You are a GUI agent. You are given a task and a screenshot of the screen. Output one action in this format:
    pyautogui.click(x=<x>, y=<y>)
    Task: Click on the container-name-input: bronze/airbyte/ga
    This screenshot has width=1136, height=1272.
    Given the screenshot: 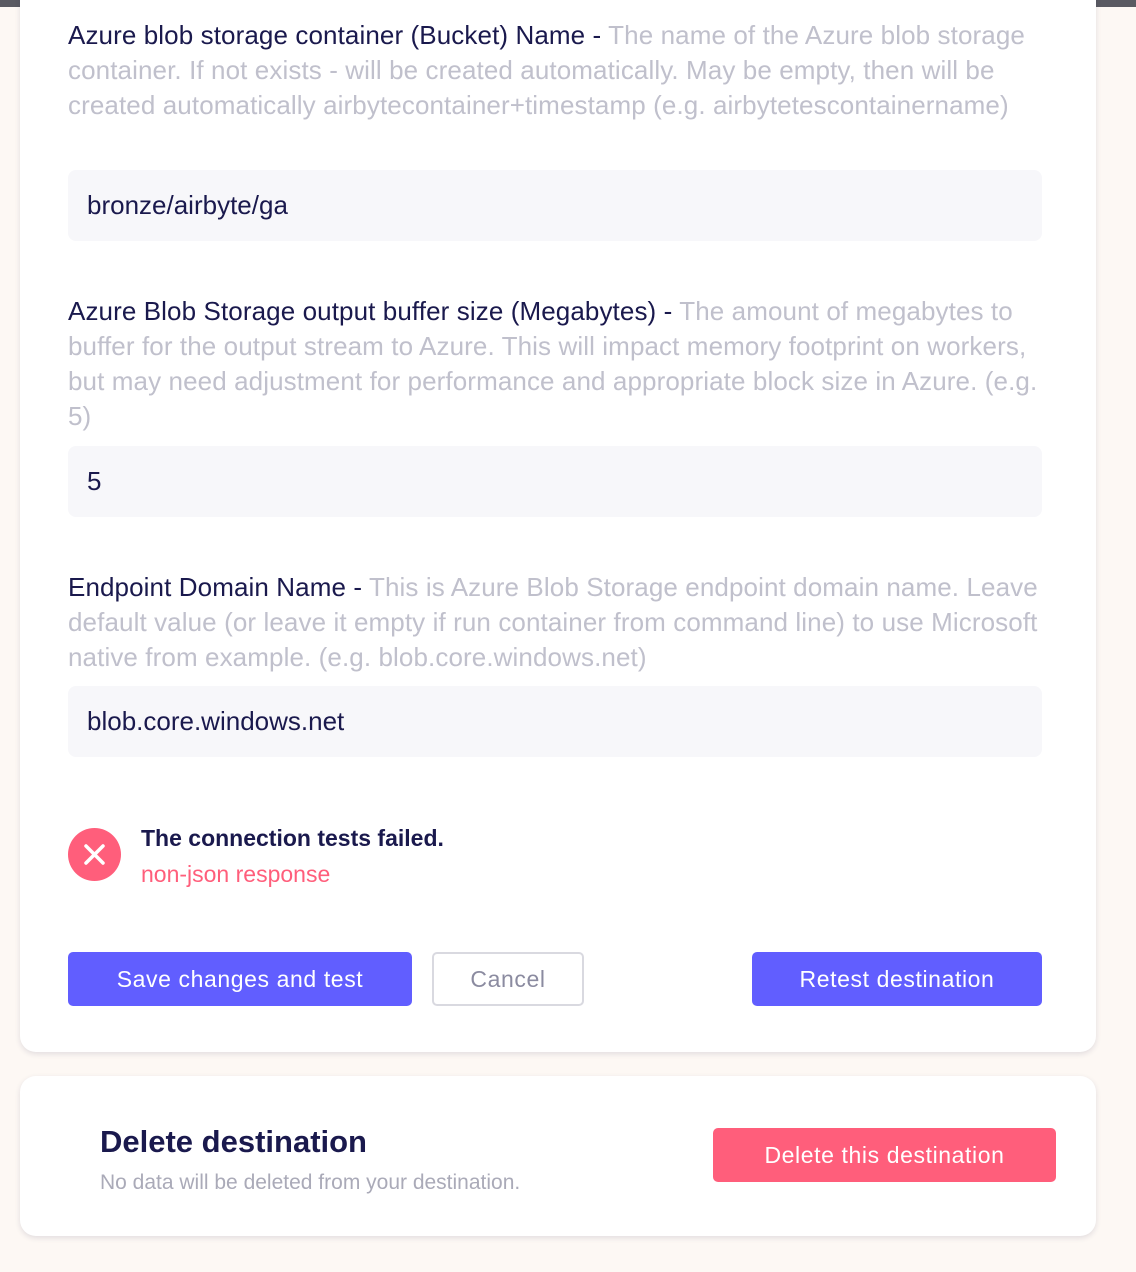 What is the action you would take?
    pyautogui.click(x=555, y=205)
    